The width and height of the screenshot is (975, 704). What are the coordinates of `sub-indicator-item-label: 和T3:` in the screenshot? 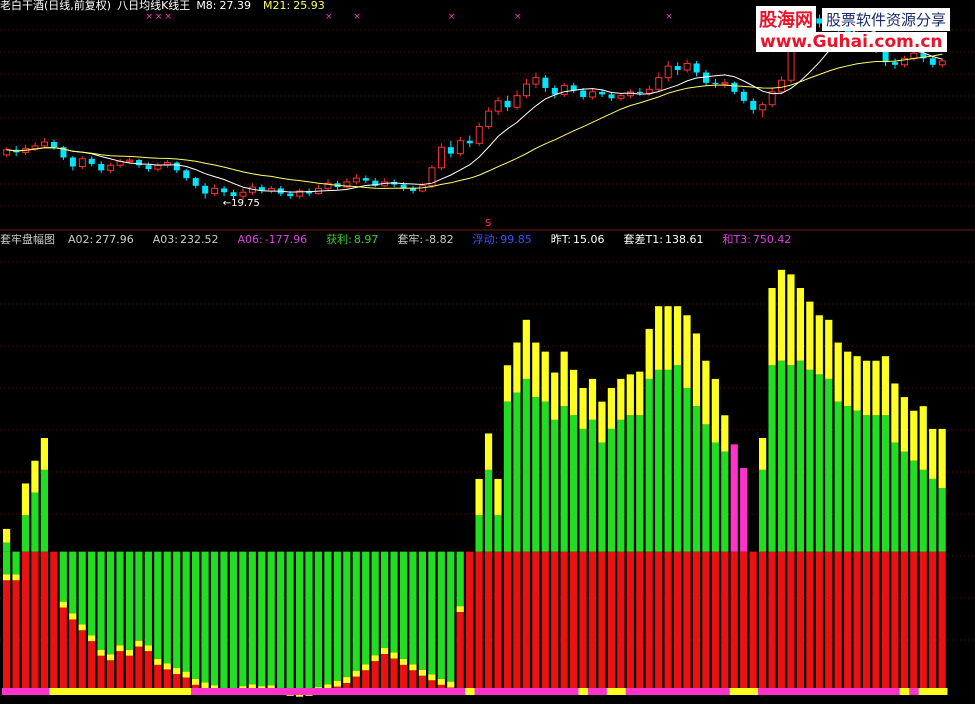 It's located at (736, 239).